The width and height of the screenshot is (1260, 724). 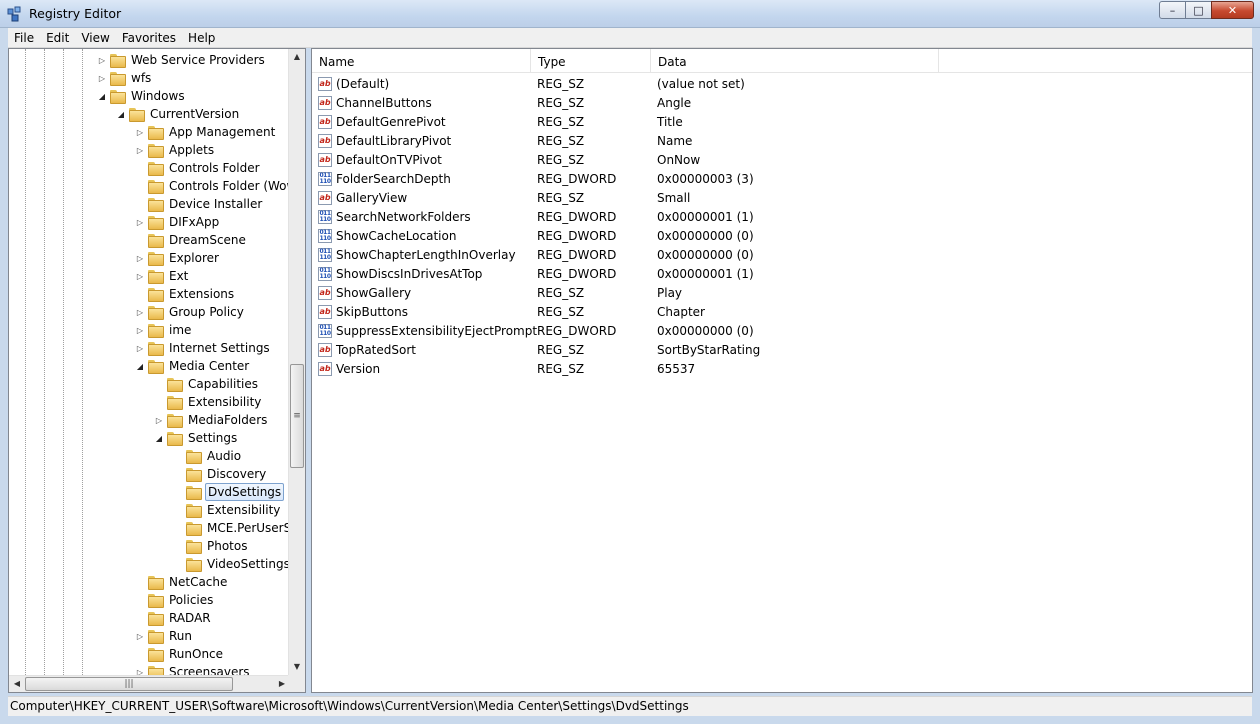 I want to click on tree-node-label: wfs, so click(x=141, y=78).